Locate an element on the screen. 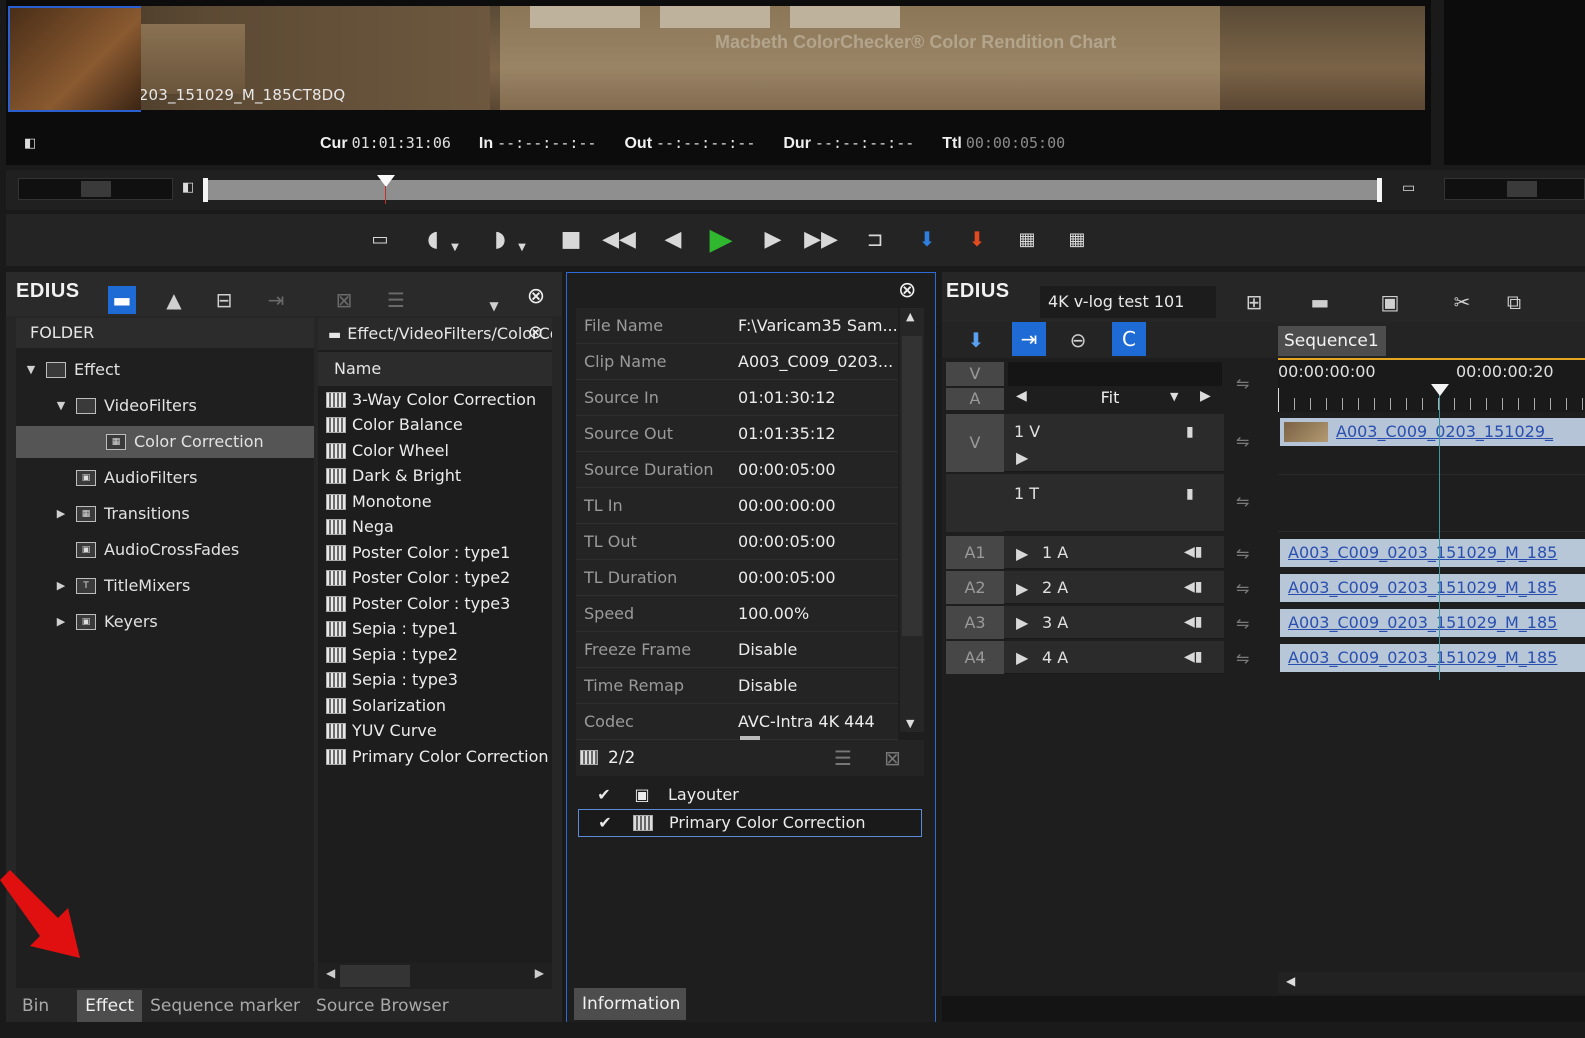  scroll-up-icon: ▲ is located at coordinates (910, 316).